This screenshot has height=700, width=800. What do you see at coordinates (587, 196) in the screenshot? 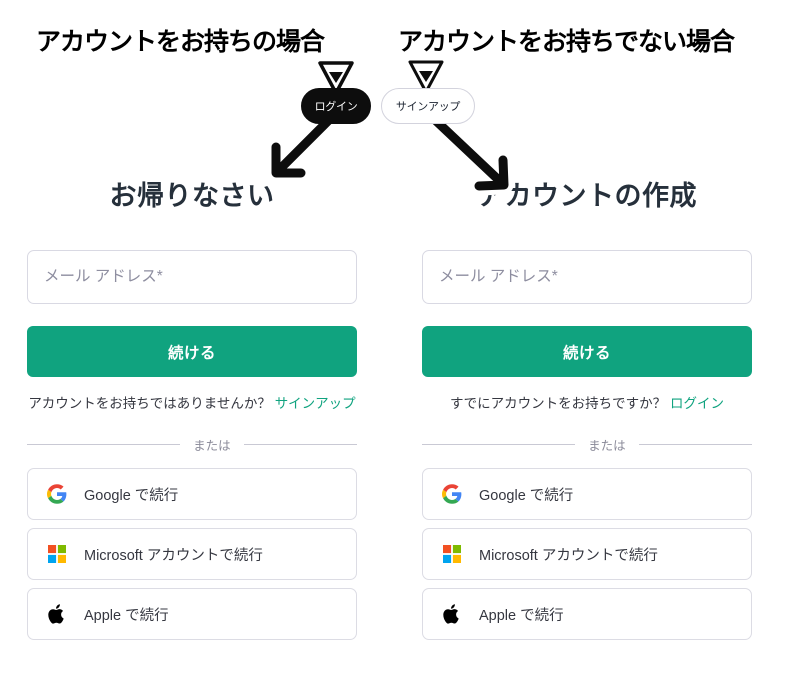
I see `signup-panel-title: アカウントの作成` at bounding box center [587, 196].